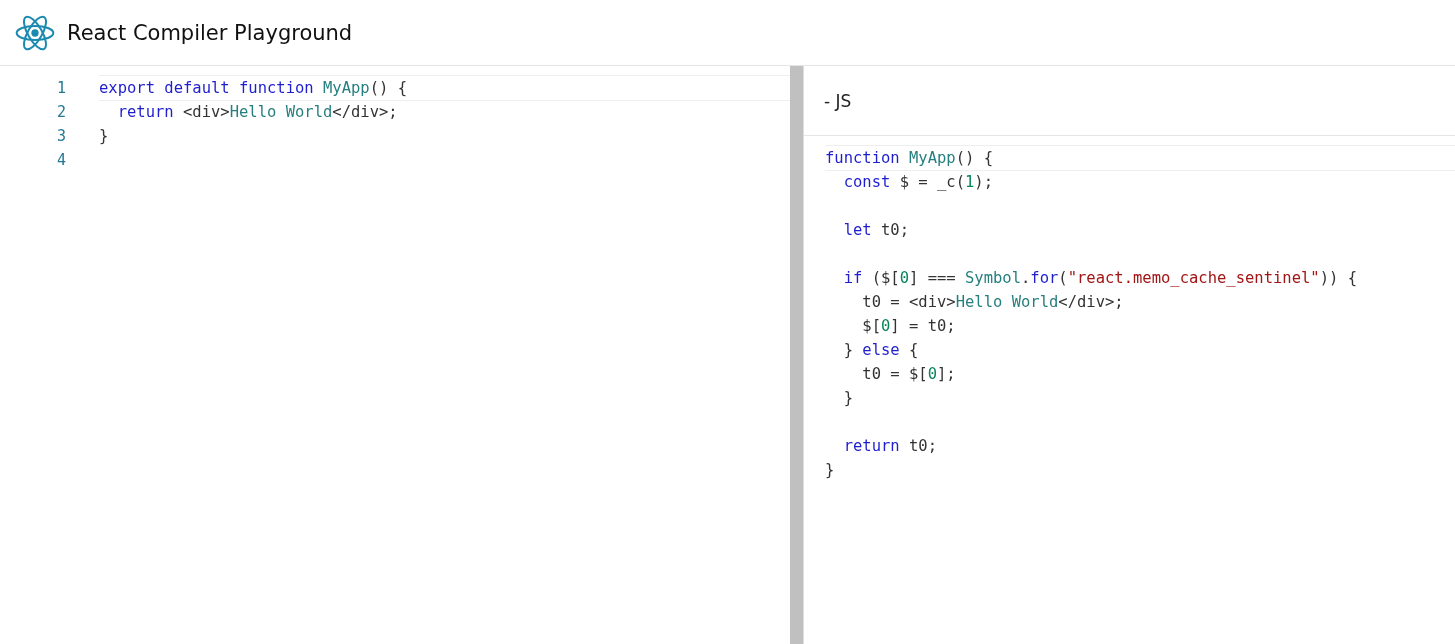 This screenshot has width=1455, height=644. Describe the element at coordinates (444, 88) in the screenshot. I see `code-line: export default function MyApp() {` at that location.